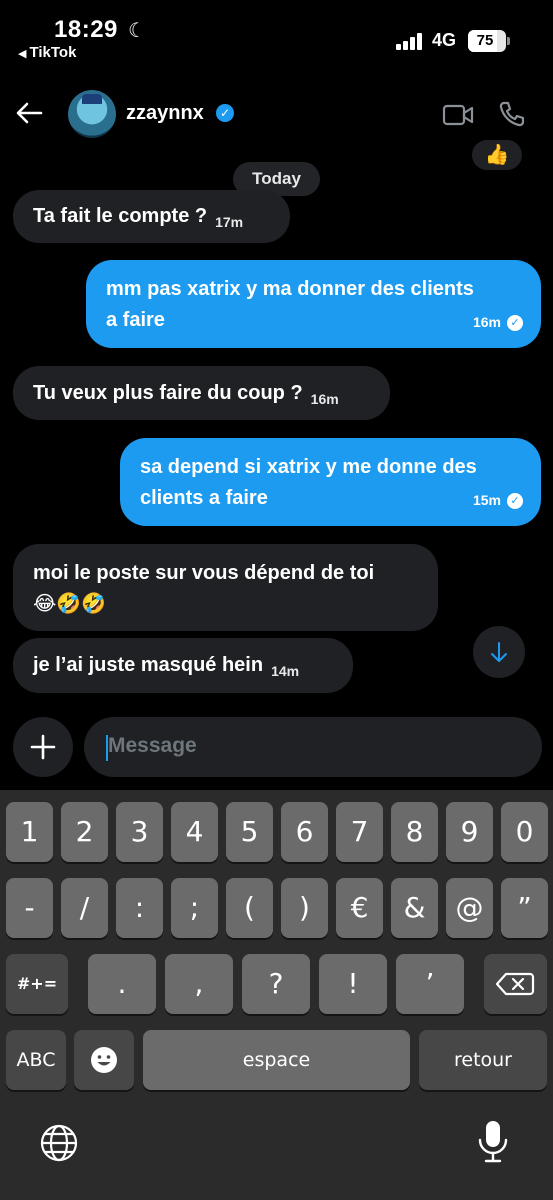  Describe the element at coordinates (225, 587) in the screenshot. I see `message-bubble-incoming: moi le poste sur vous dépend de toi 😂🤣🤣` at that location.